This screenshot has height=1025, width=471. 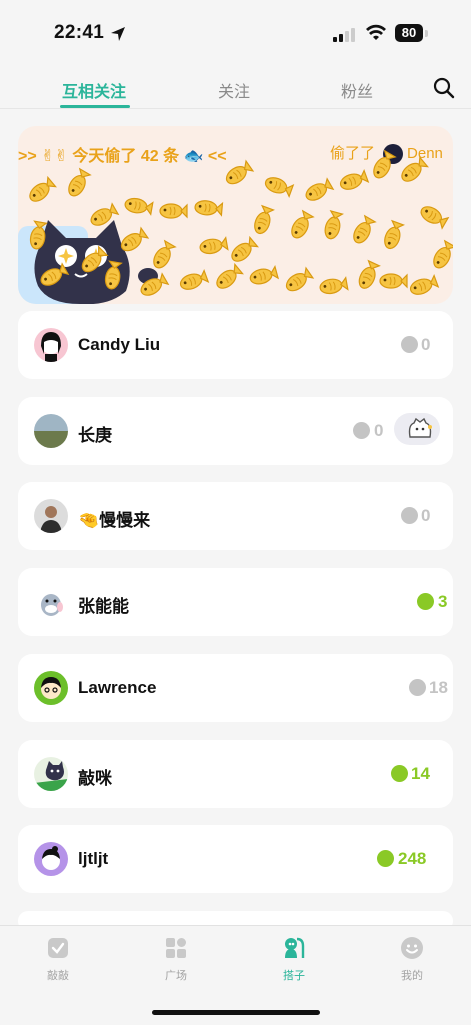 What do you see at coordinates (409, 33) in the screenshot?
I see `battery-indicator: 80` at bounding box center [409, 33].